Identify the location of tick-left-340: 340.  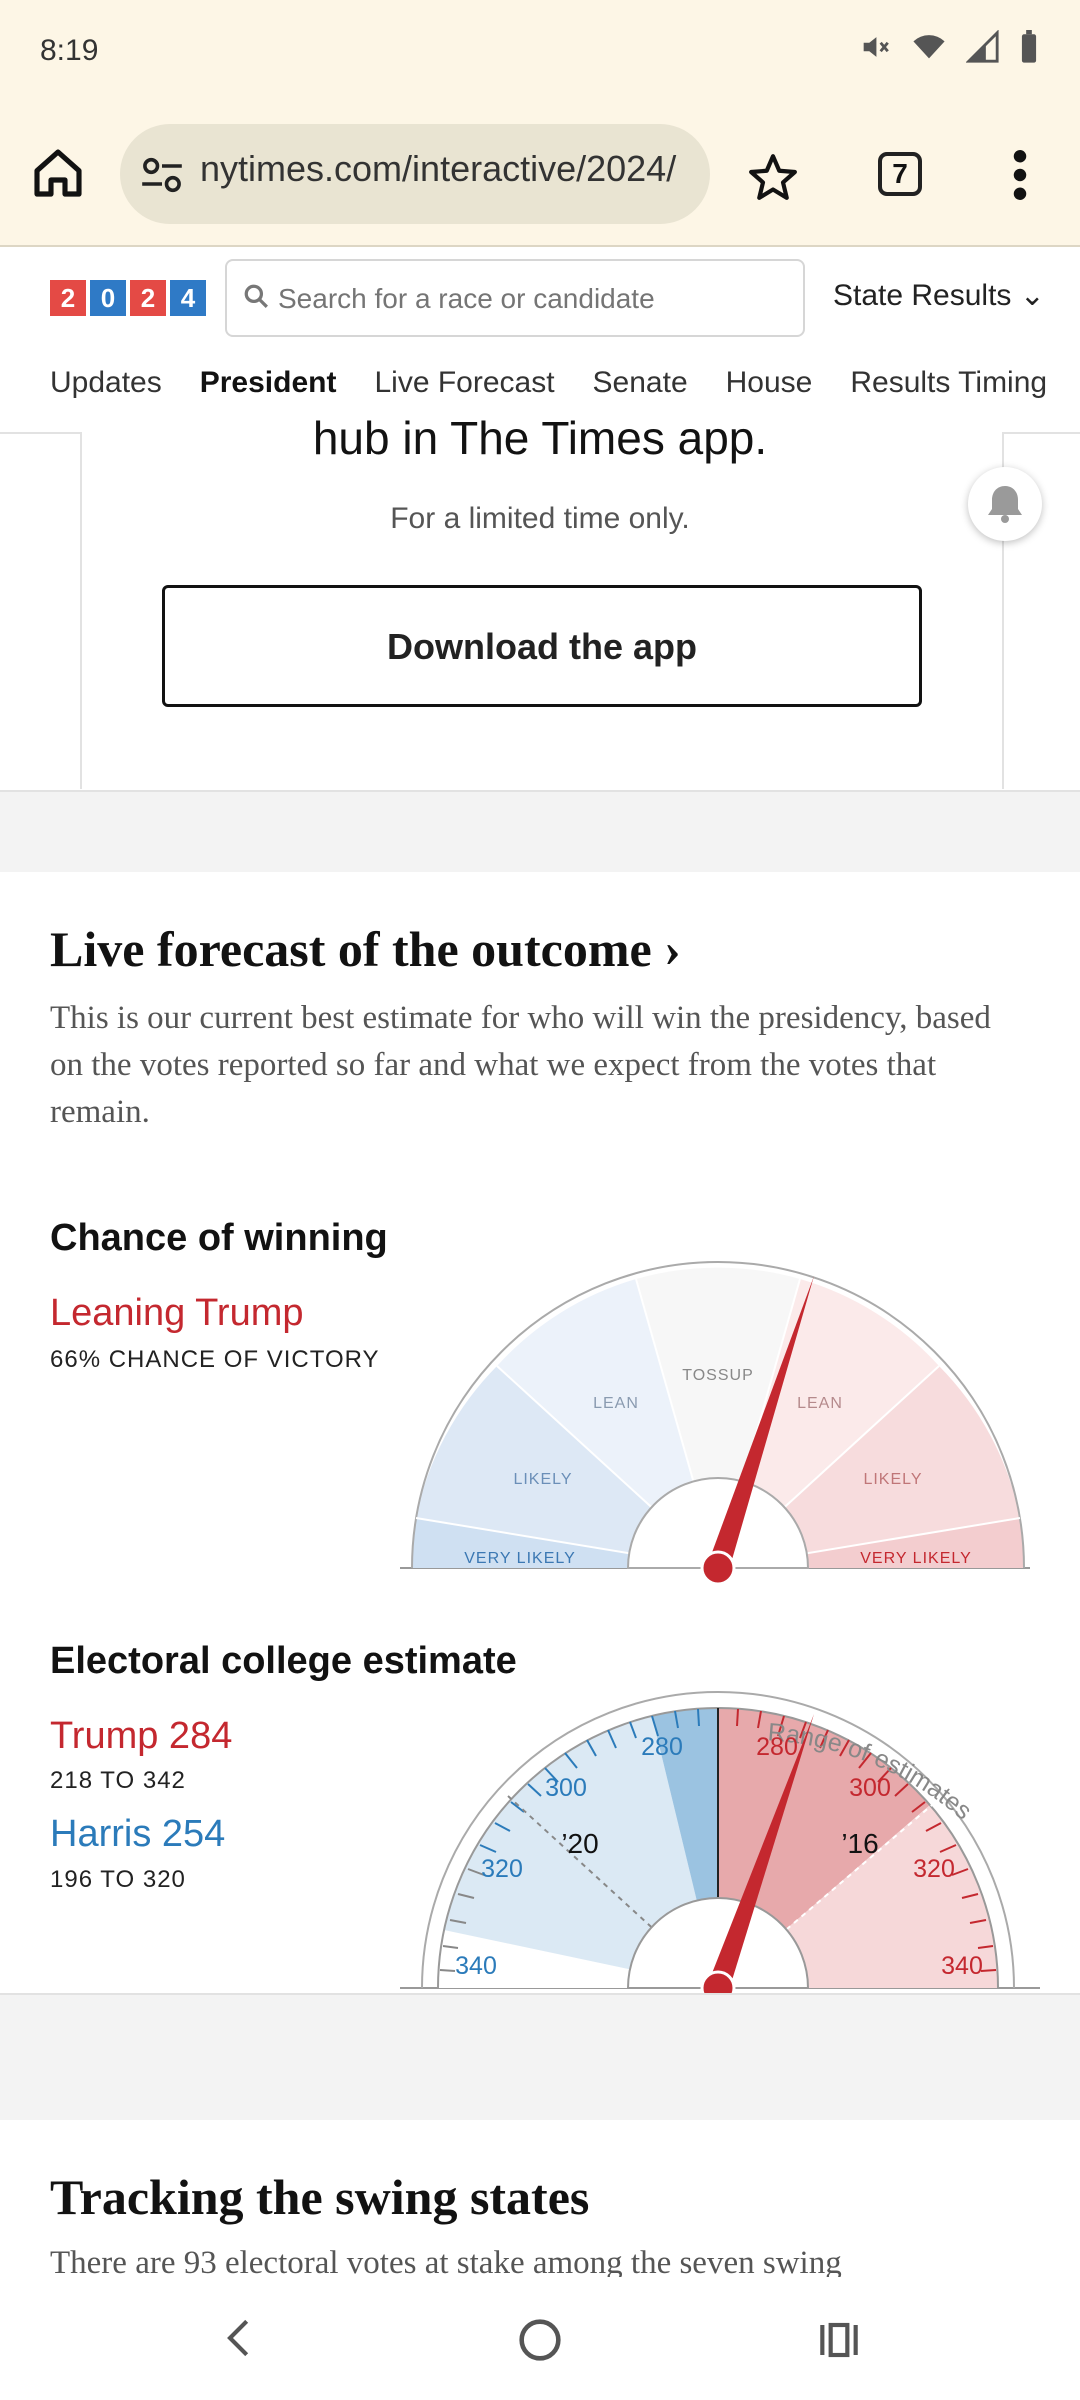
(476, 1966).